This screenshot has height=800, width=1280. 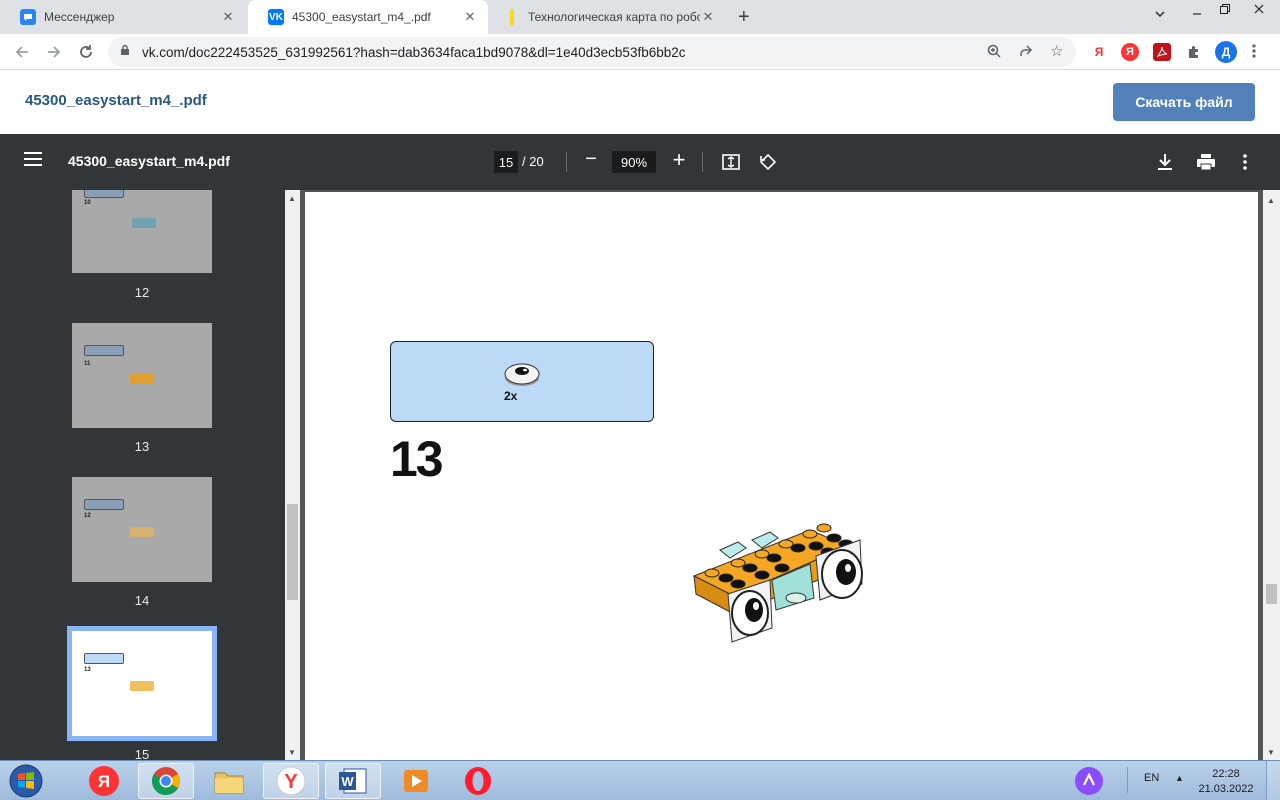 What do you see at coordinates (1273, 780) in the screenshot?
I see `show-desktop-button` at bounding box center [1273, 780].